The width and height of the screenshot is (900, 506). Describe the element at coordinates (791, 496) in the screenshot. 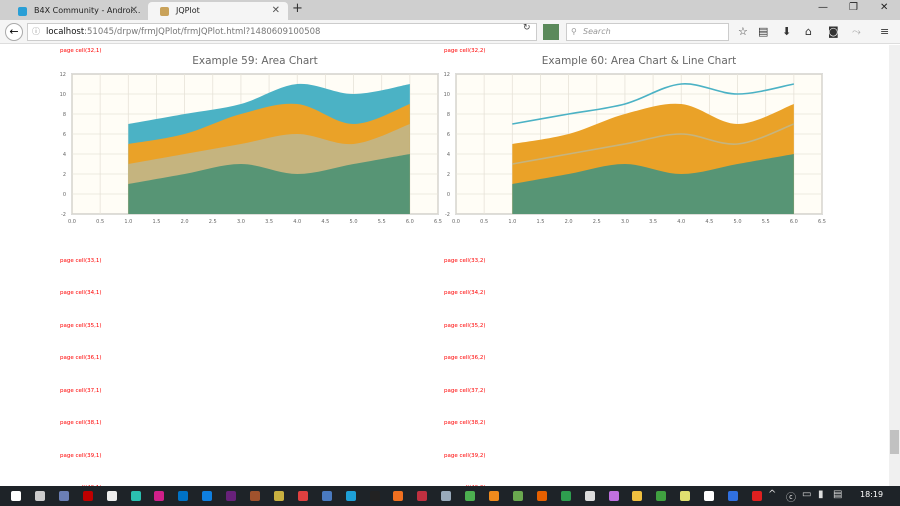

I see `app-icon: ⓒ` at that location.